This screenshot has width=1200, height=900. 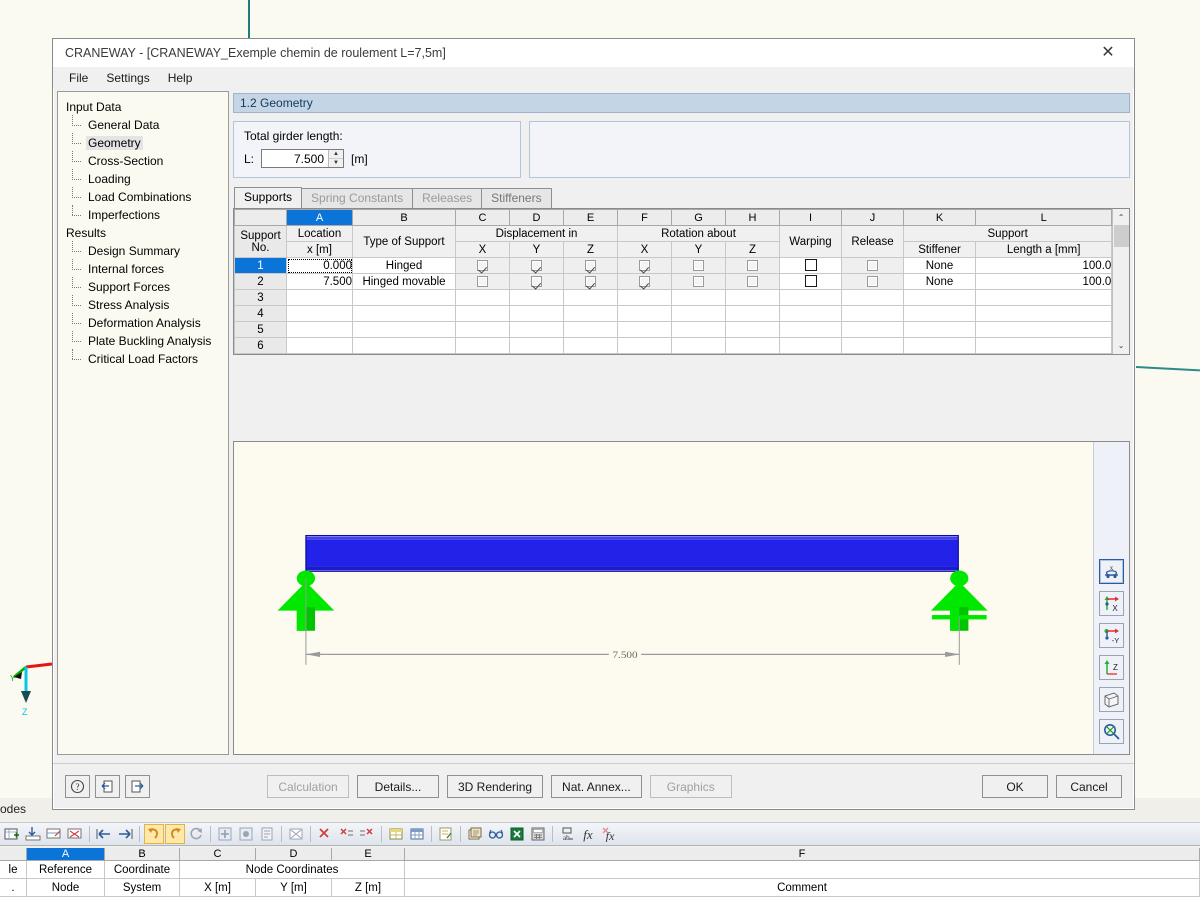 What do you see at coordinates (146, 340) in the screenshot?
I see `sidebar-item-plate-buckling-analysis: Plate Buckling Analysis` at bounding box center [146, 340].